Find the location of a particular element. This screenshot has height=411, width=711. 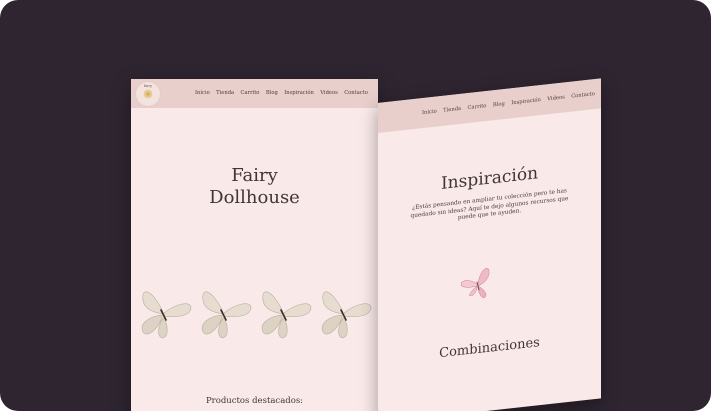

logo: fairy is located at coordinates (148, 94).